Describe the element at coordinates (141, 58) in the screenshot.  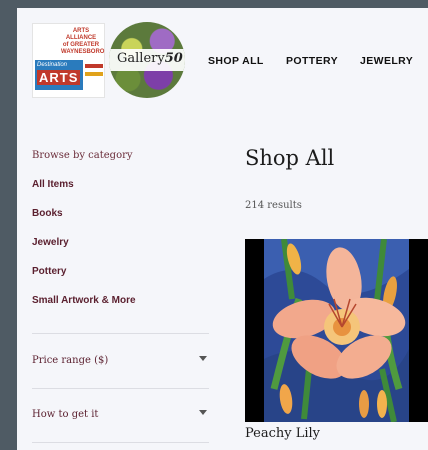
I see `gallery-word: Gallery` at that location.